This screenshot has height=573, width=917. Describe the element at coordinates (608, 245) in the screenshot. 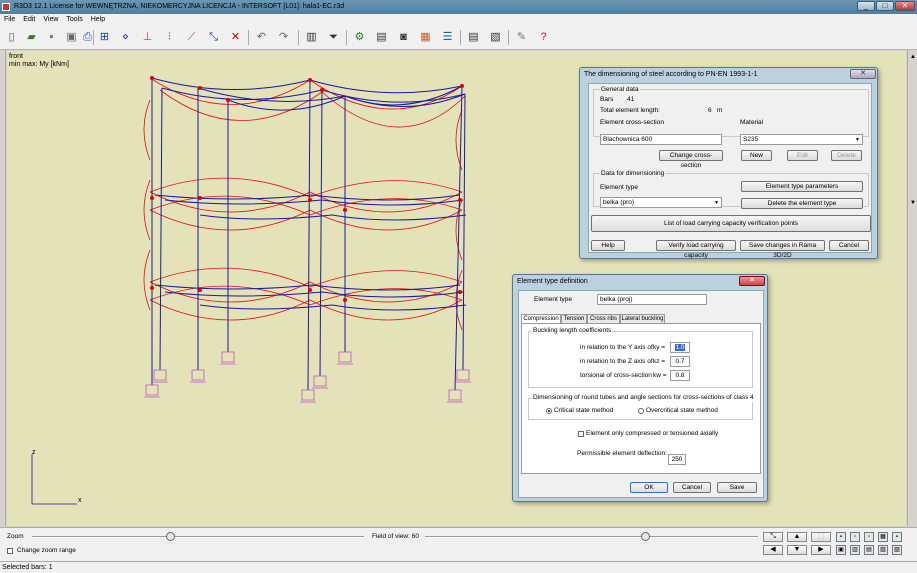

I see `help-button: Help` at that location.